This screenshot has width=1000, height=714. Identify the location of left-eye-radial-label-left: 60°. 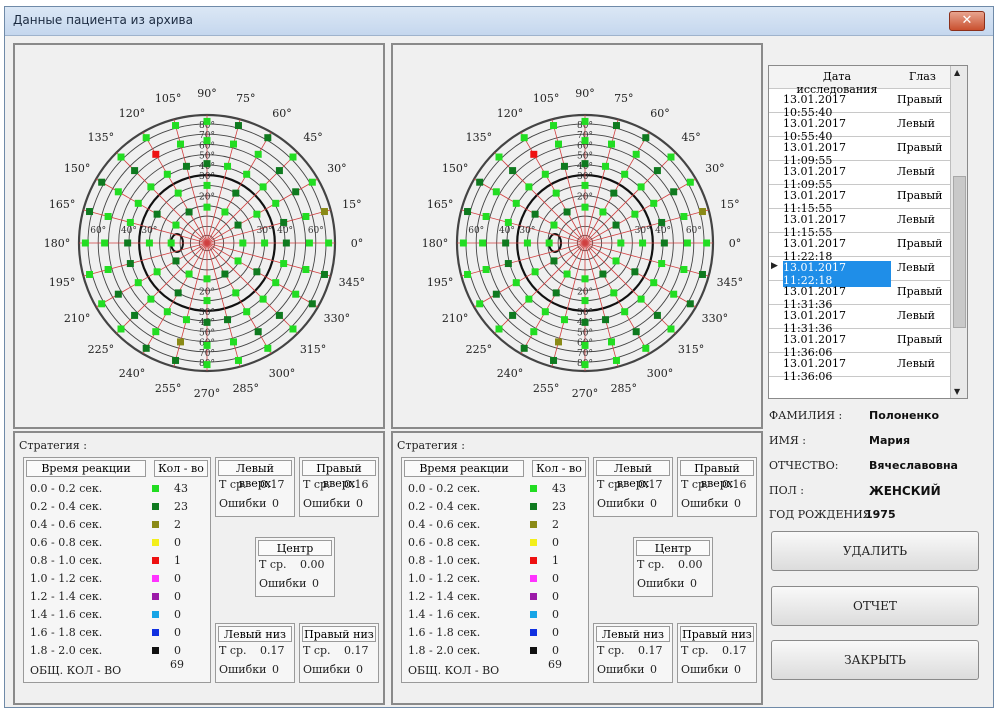
(98, 231).